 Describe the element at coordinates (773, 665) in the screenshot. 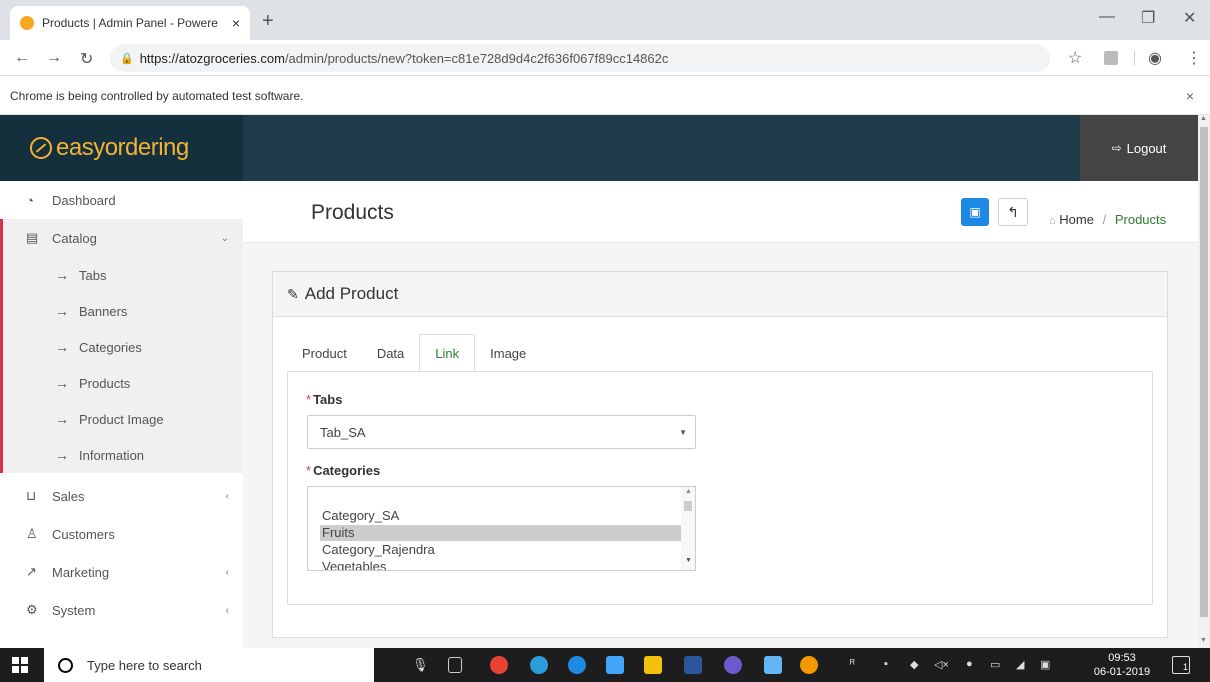

I see `tool-app-icon` at that location.